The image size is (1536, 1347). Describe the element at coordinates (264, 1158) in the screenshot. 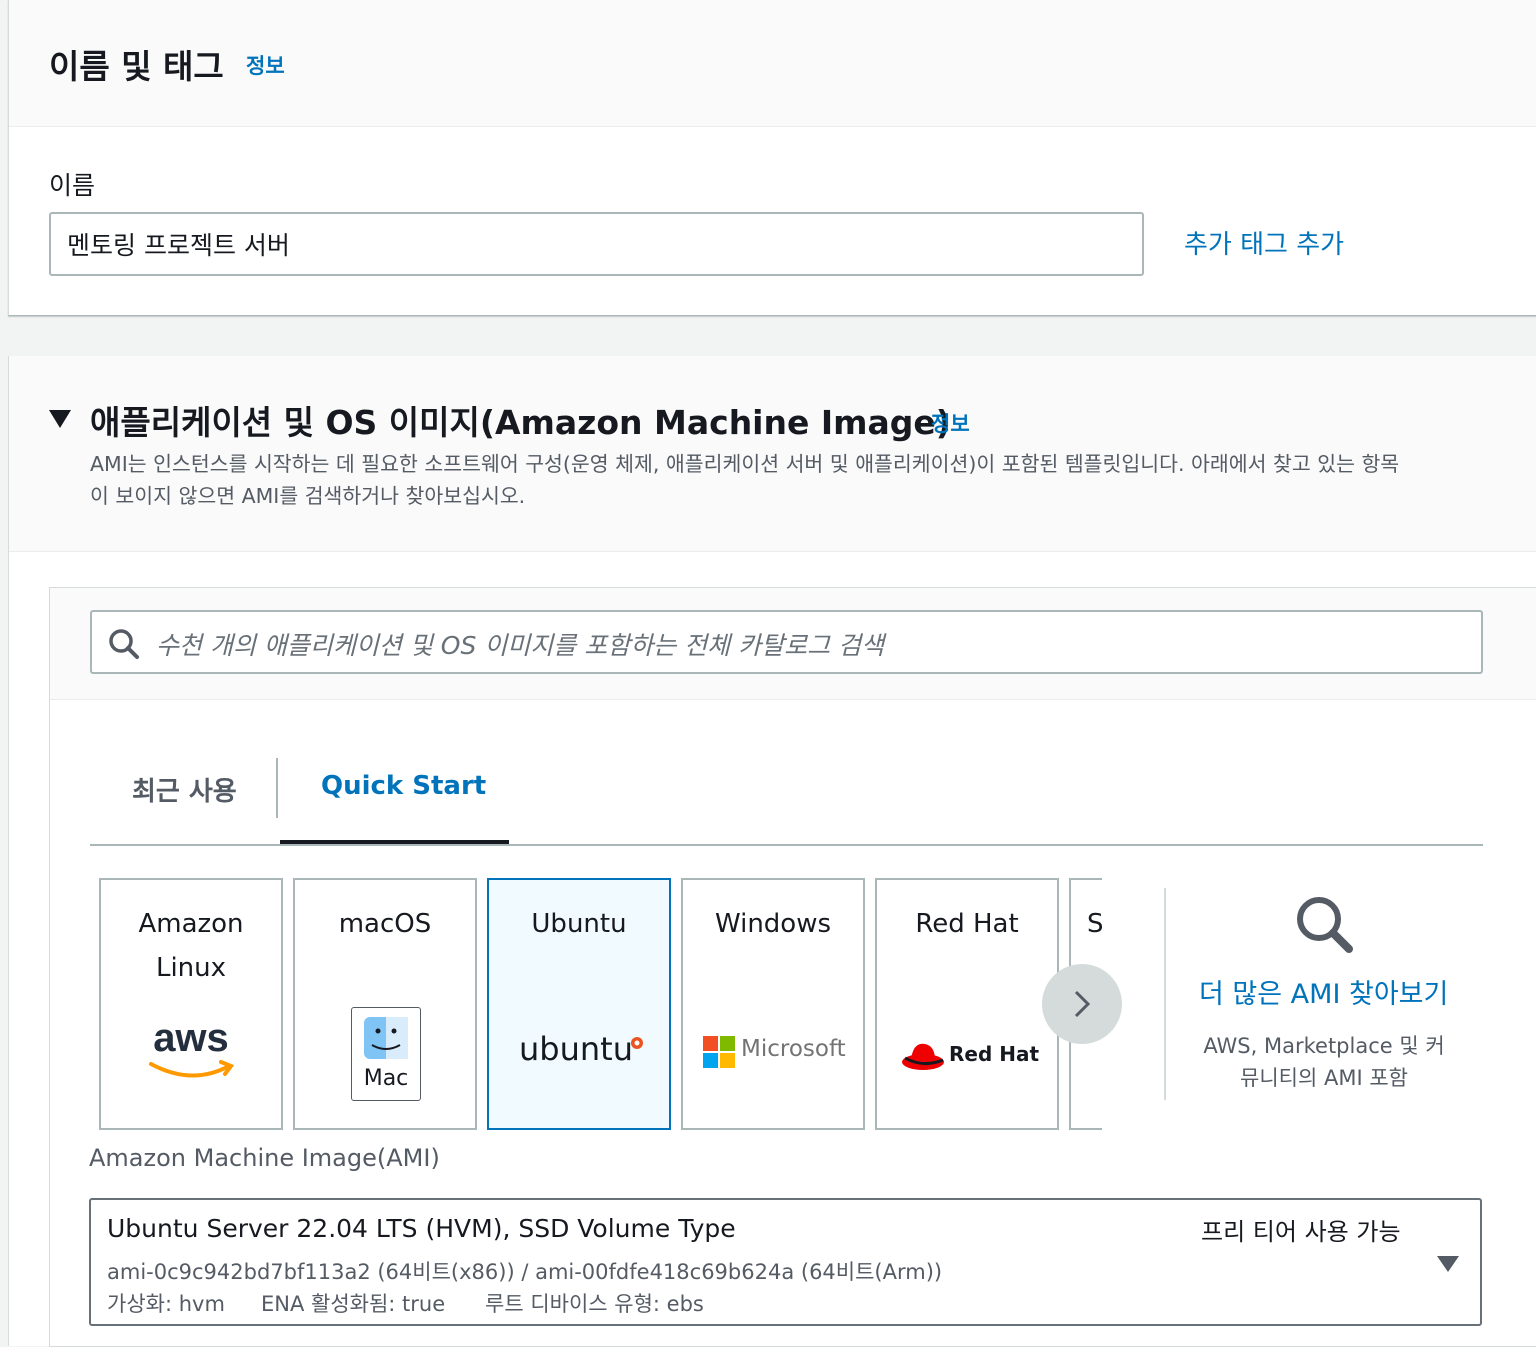

I see `ami-label: Amazon Machine Image(AMI)` at that location.